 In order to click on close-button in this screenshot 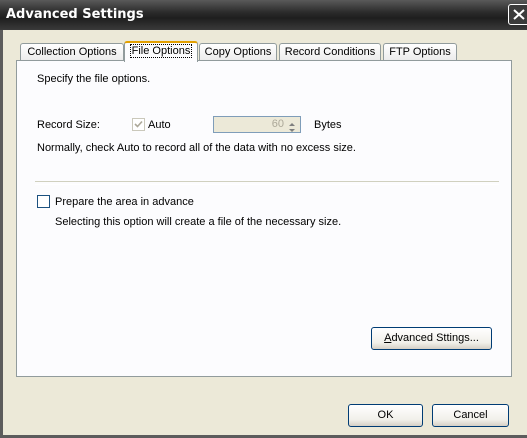, I will do `click(517, 14)`.